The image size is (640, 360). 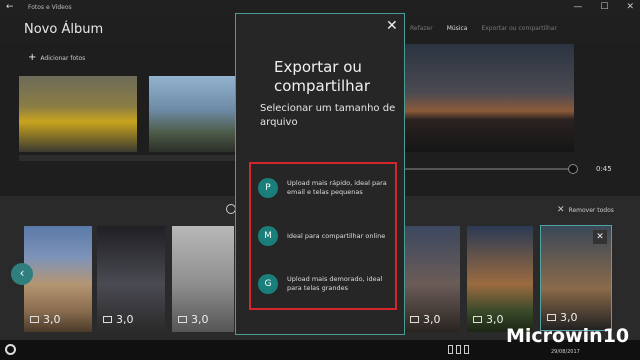 I want to click on dialog-subtitle: Selecionar um tamanho de arquivo, so click(x=328, y=115).